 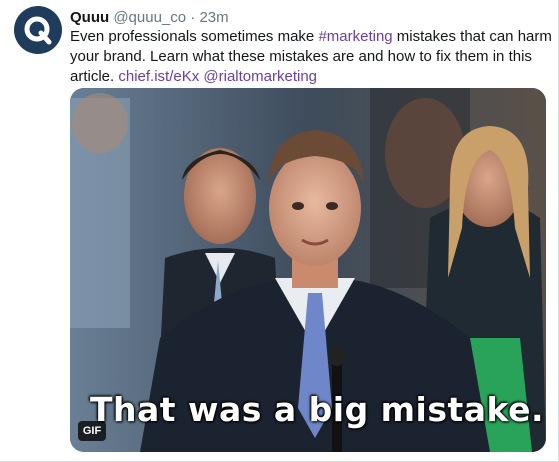 What do you see at coordinates (94, 76) in the screenshot?
I see `text-segment: article.` at bounding box center [94, 76].